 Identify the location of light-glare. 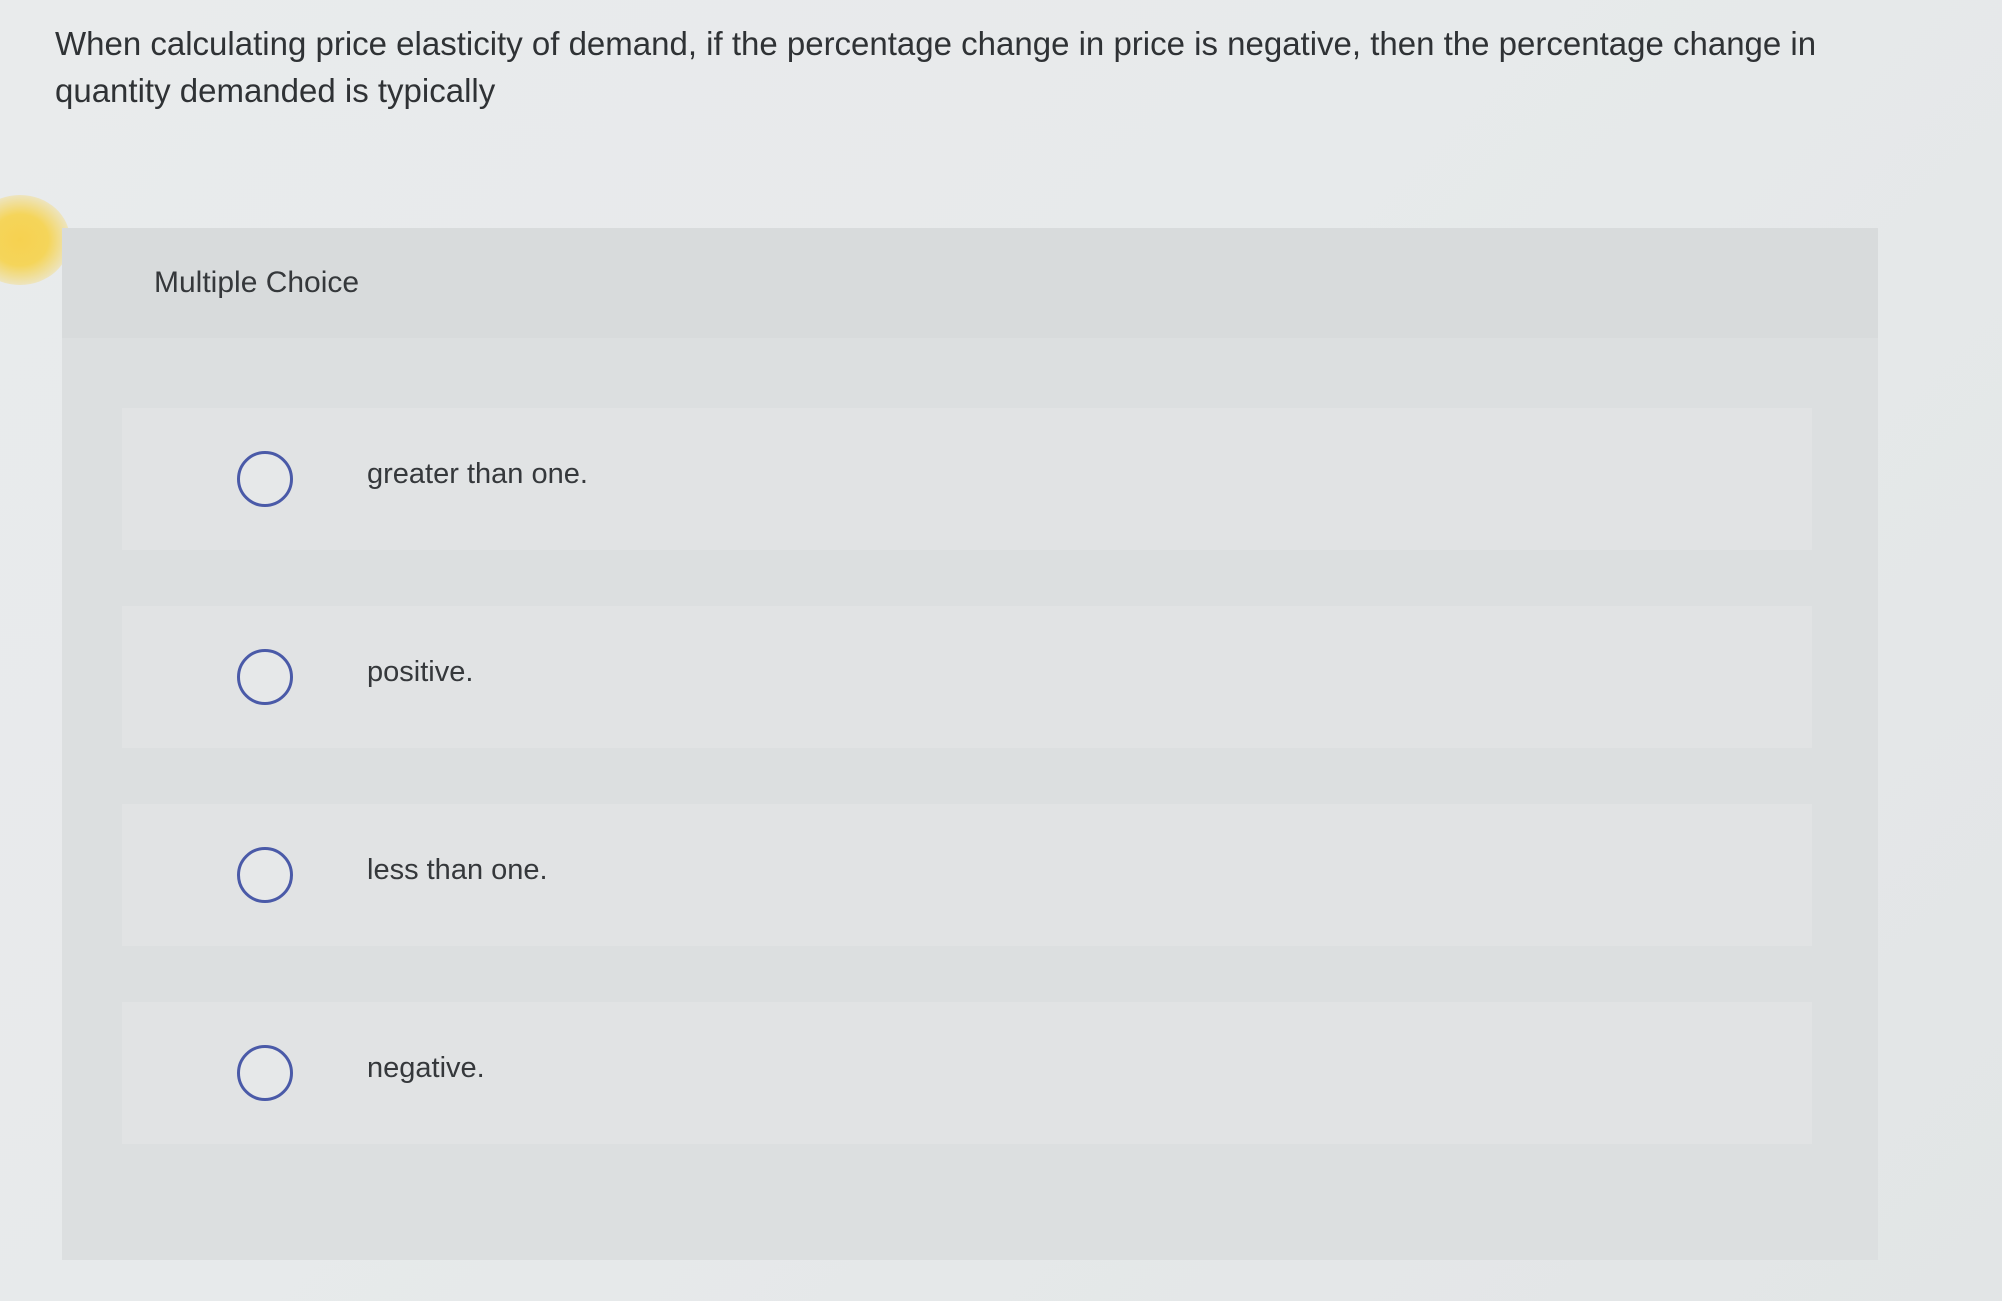
(35, 240).